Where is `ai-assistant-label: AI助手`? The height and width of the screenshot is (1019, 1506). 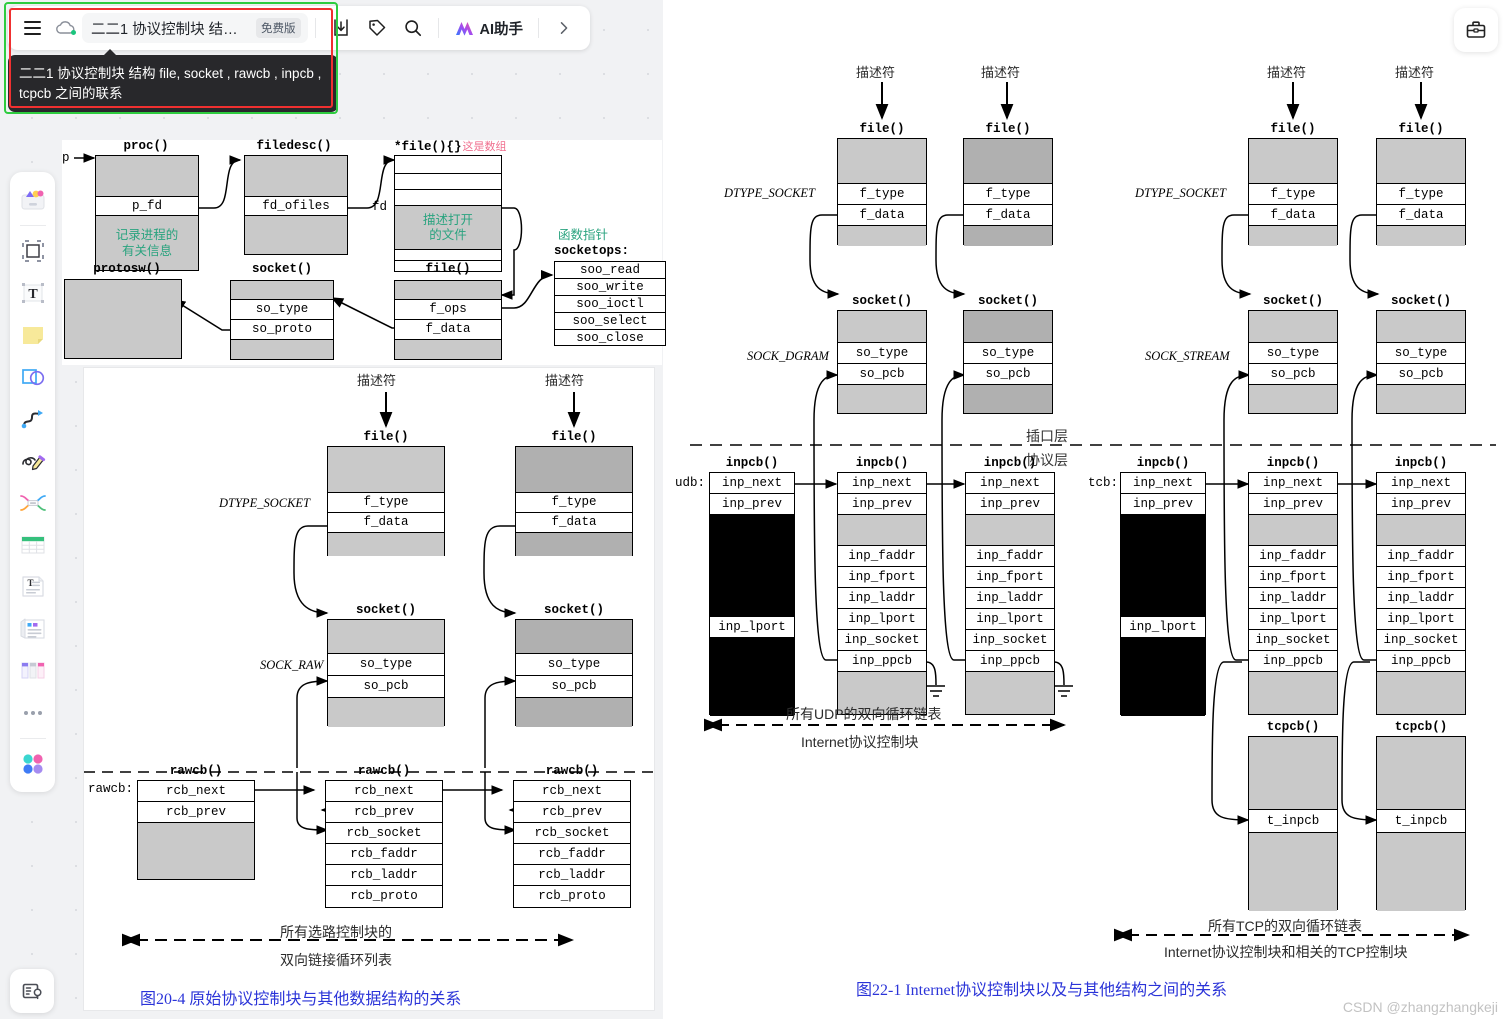
ai-assistant-label: AI助手 is located at coordinates (501, 29).